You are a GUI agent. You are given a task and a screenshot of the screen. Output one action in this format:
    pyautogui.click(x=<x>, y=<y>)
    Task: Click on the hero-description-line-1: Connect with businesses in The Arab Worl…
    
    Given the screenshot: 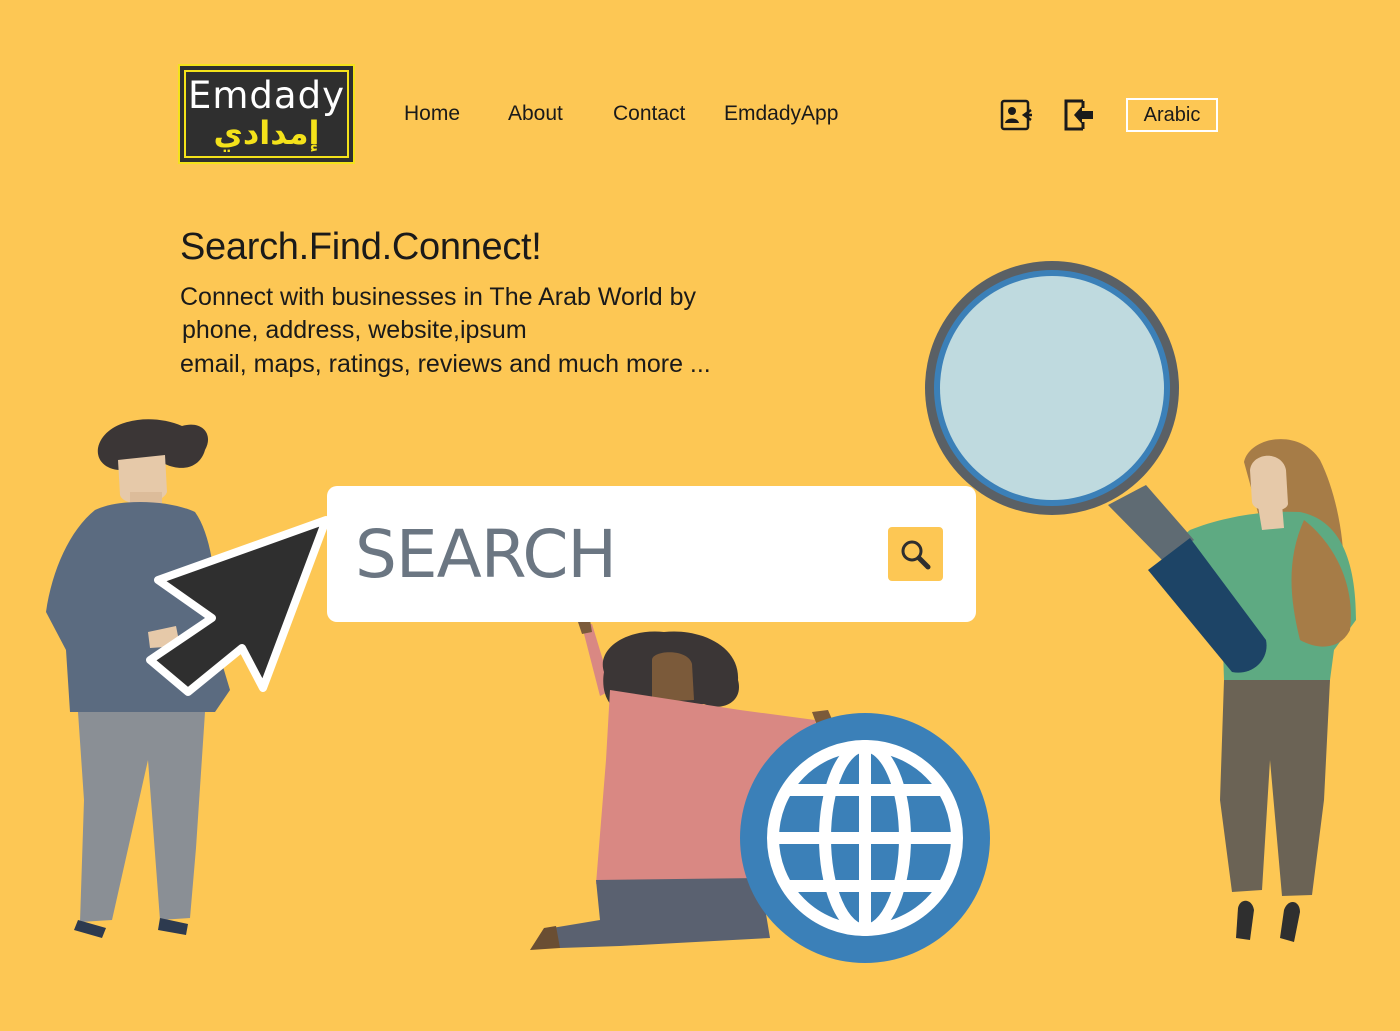 What is the action you would take?
    pyautogui.click(x=438, y=297)
    